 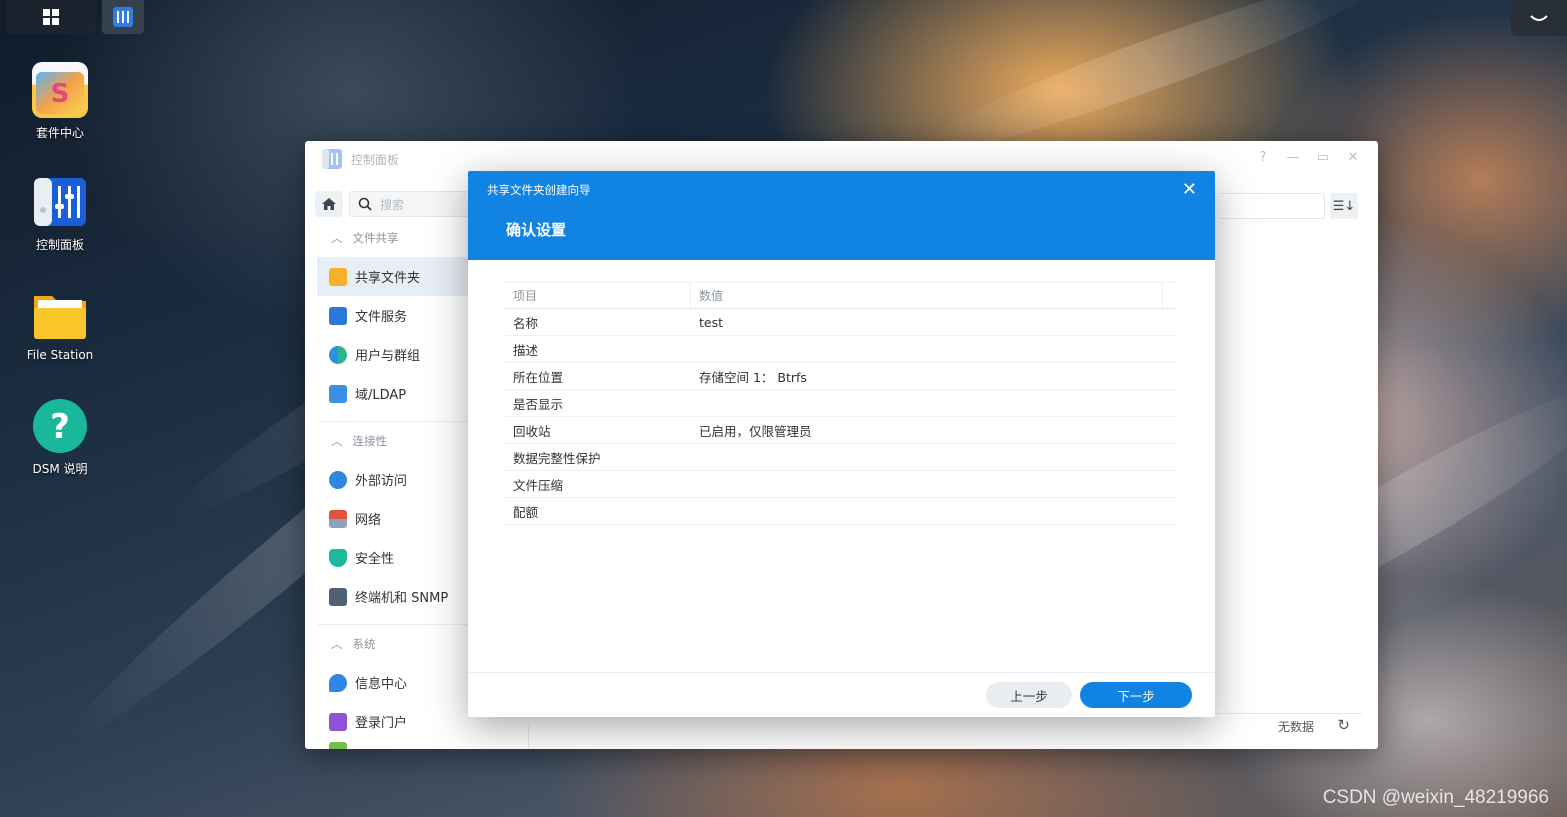 What do you see at coordinates (338, 745) in the screenshot?
I see `region-icon` at bounding box center [338, 745].